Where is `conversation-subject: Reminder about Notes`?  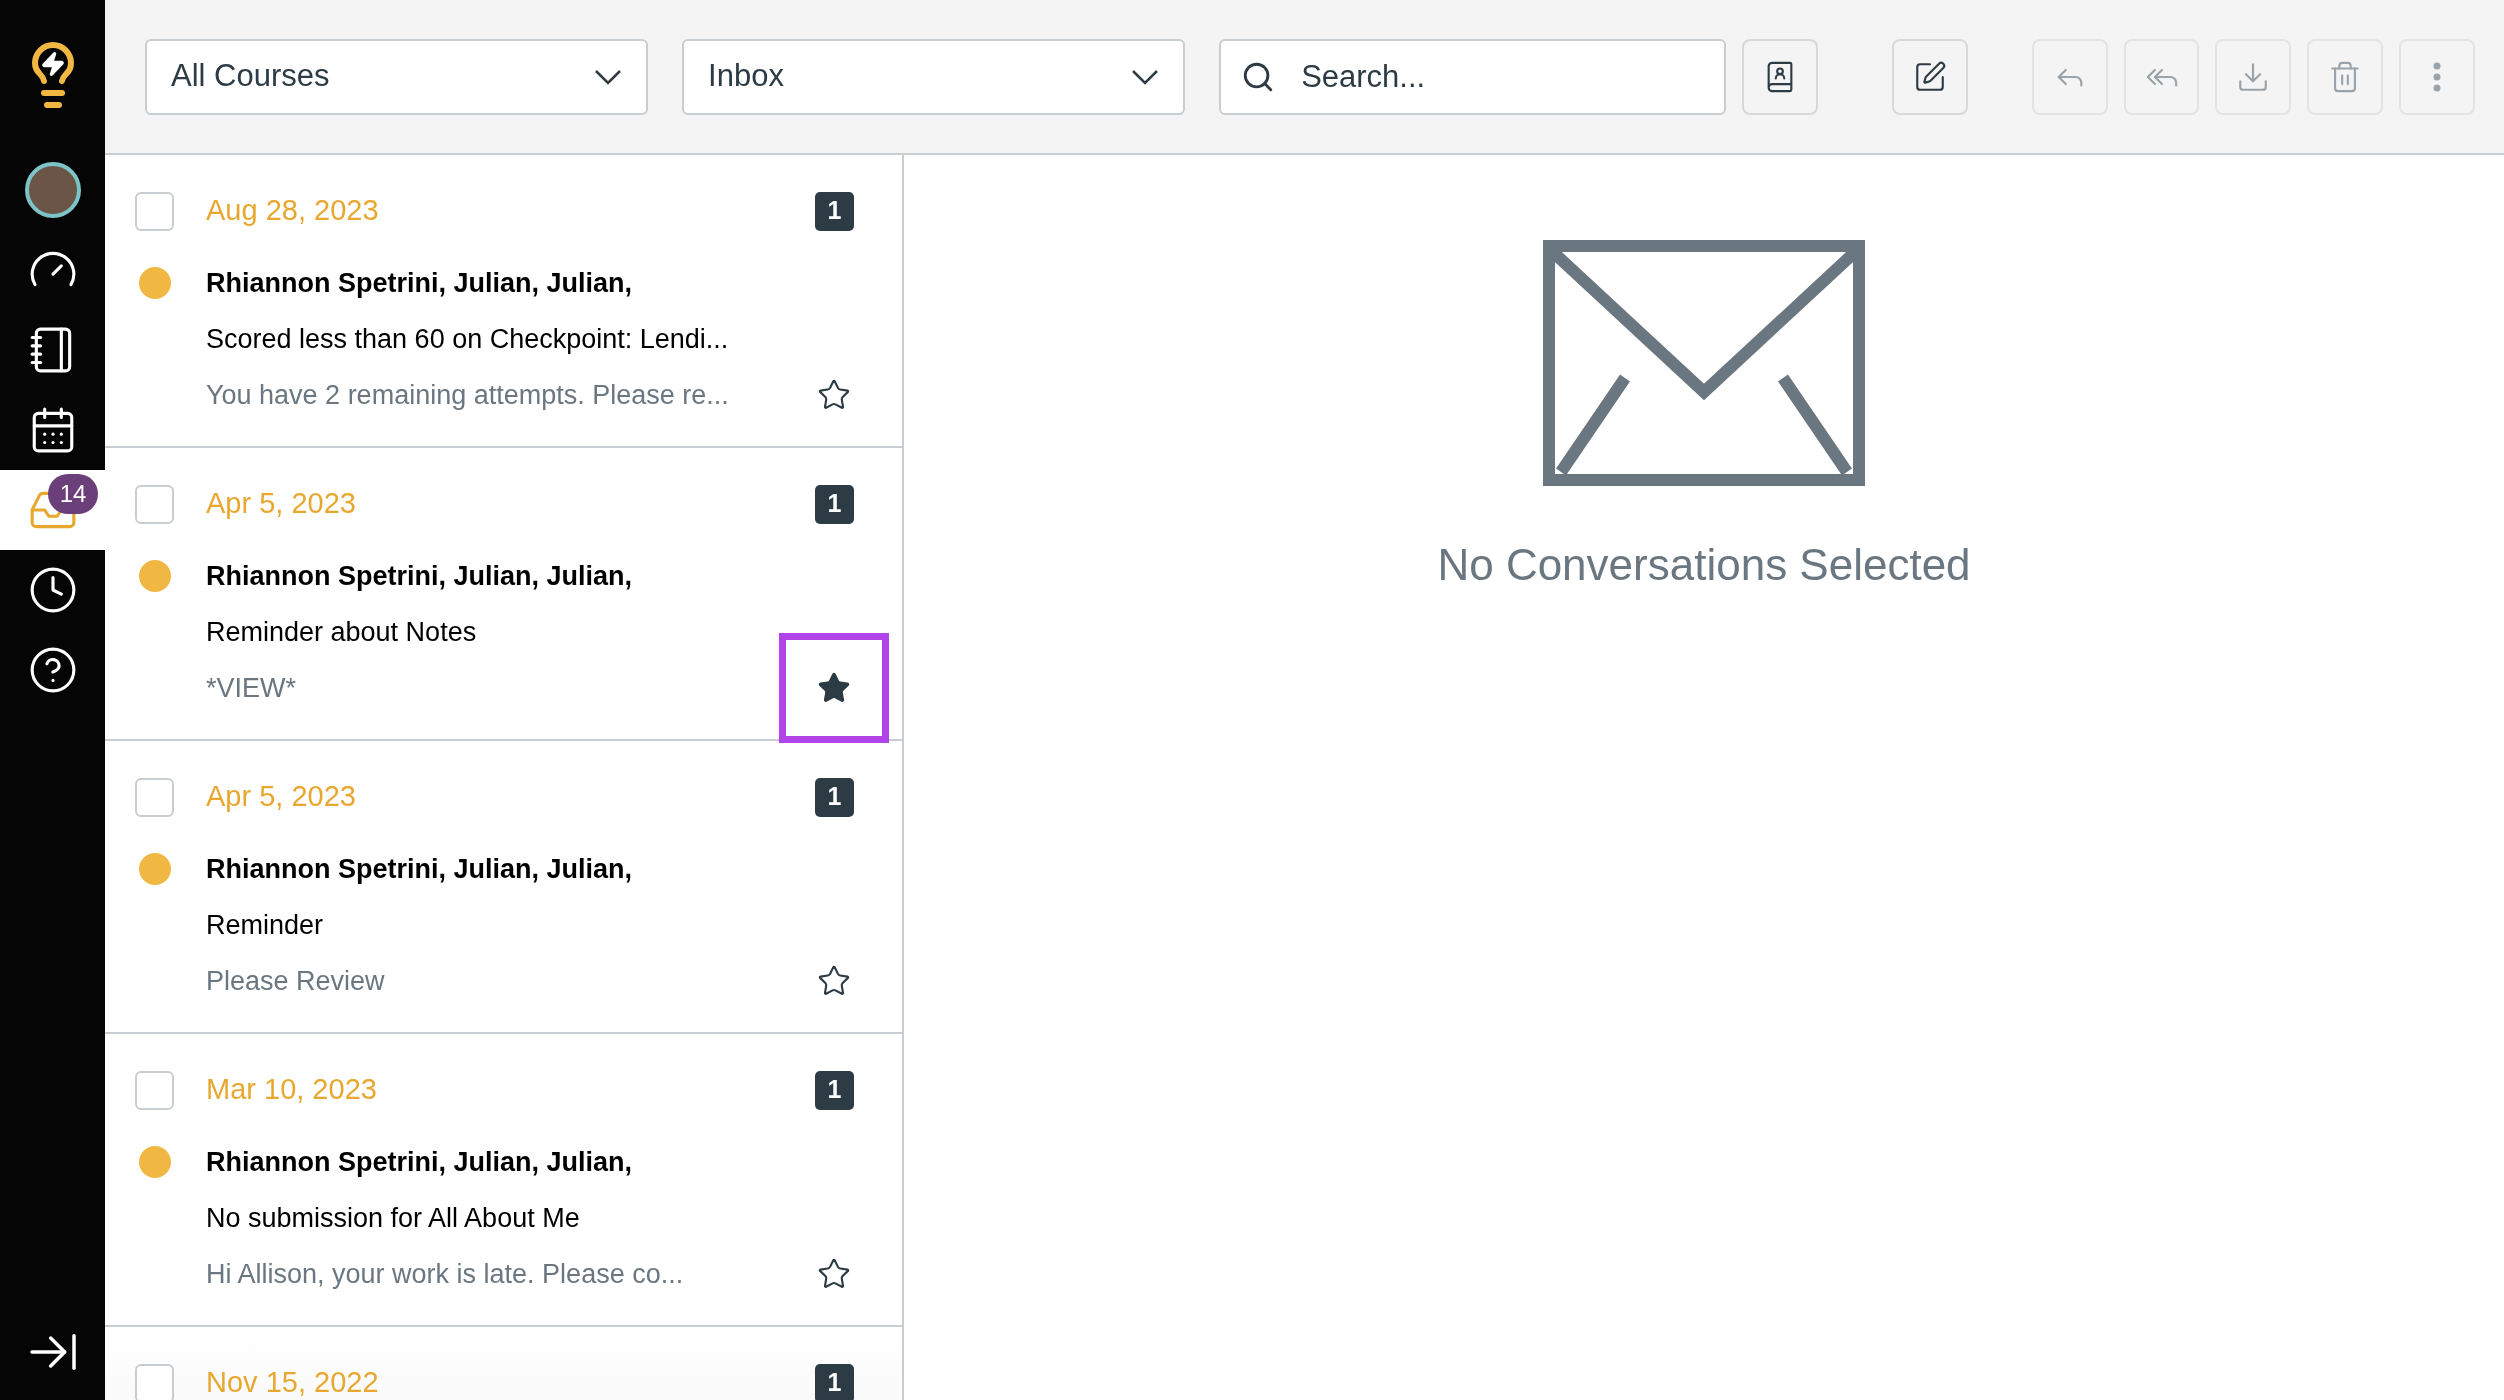
conversation-subject: Reminder about Notes is located at coordinates (341, 632).